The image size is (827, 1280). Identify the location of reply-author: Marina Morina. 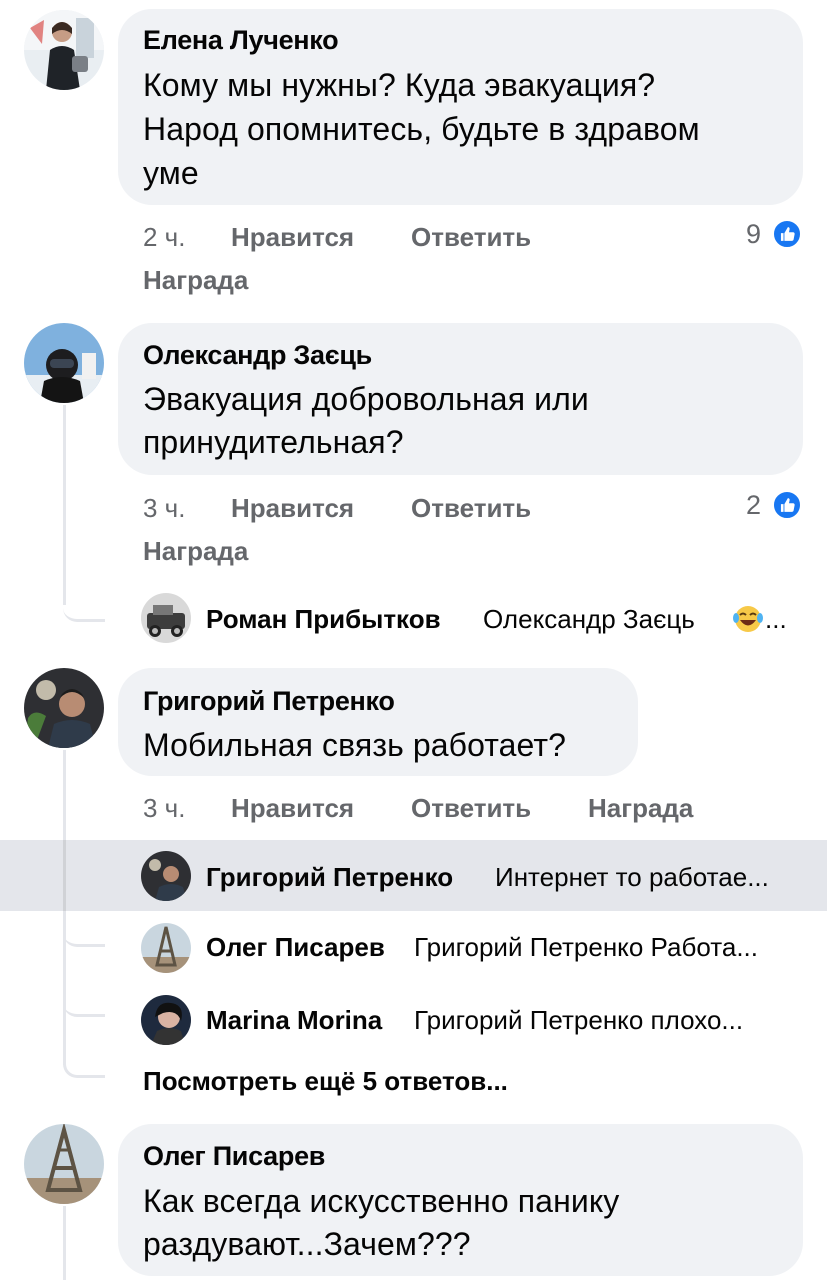
(294, 1020).